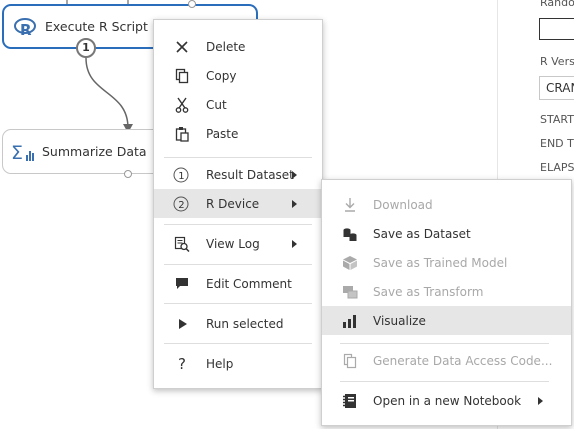 The width and height of the screenshot is (574, 429). I want to click on port-2-icon: 2, so click(181, 204).